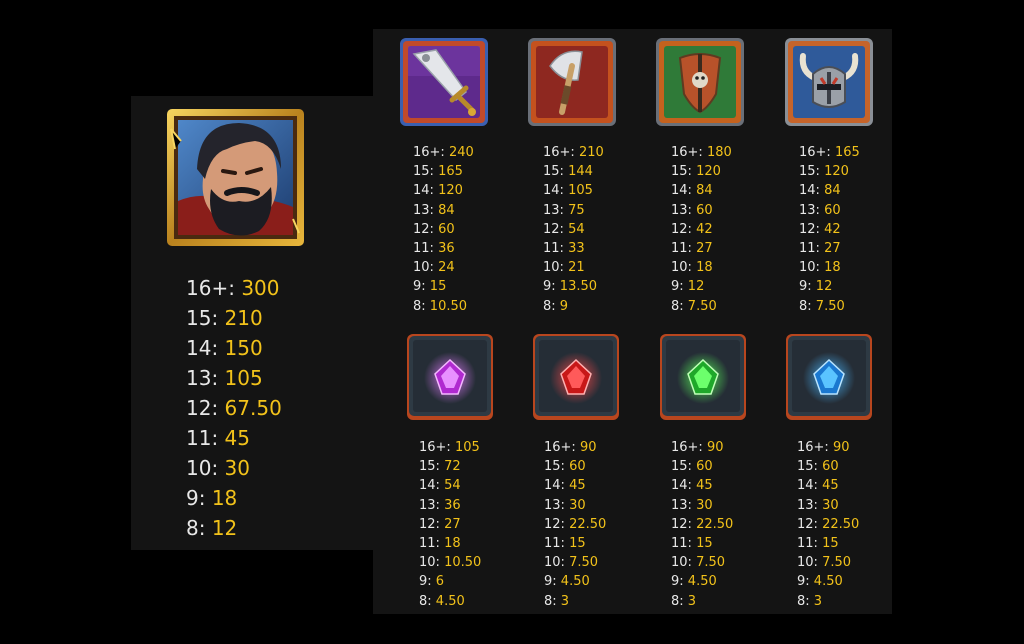  I want to click on paytable-row: 8: 10.50, so click(440, 306).